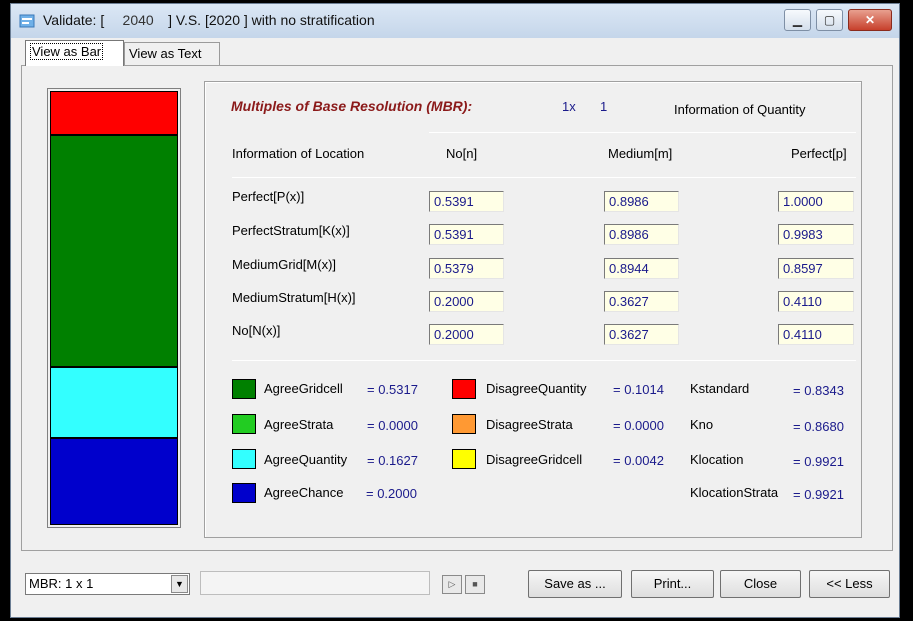 The height and width of the screenshot is (621, 913). I want to click on title-year: 2040, so click(138, 20).